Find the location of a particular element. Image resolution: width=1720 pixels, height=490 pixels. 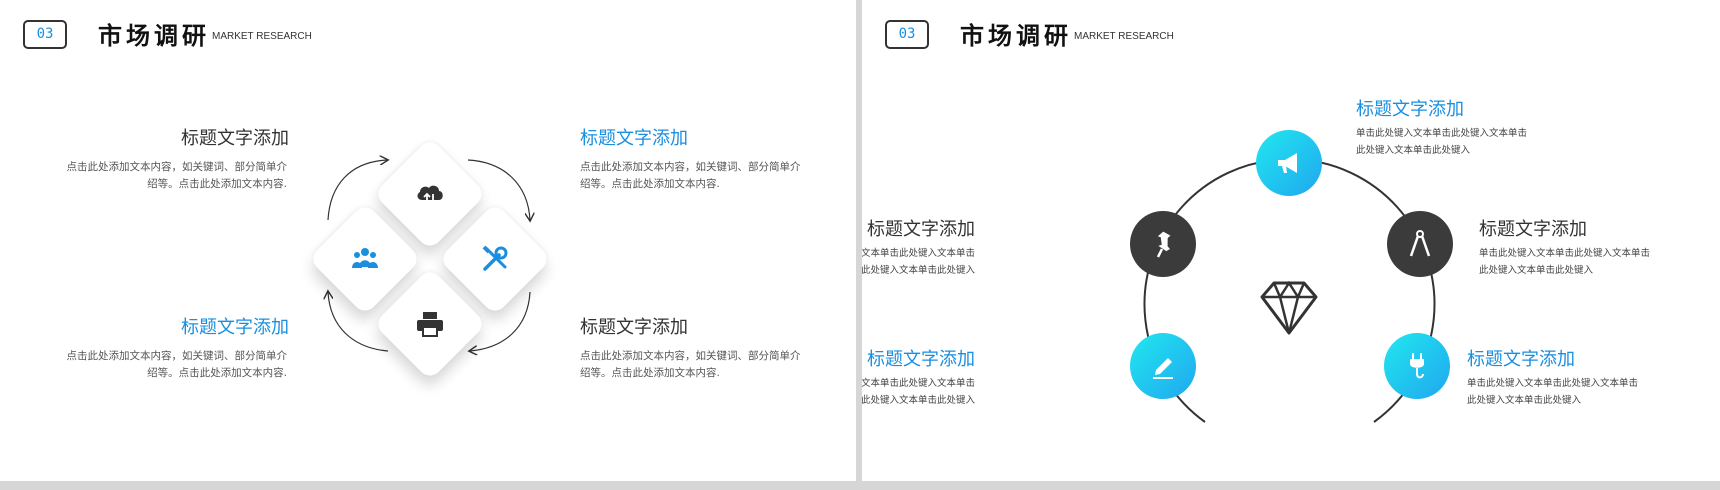

block-title-bottom-right: 标题文字添加 is located at coordinates (634, 327).